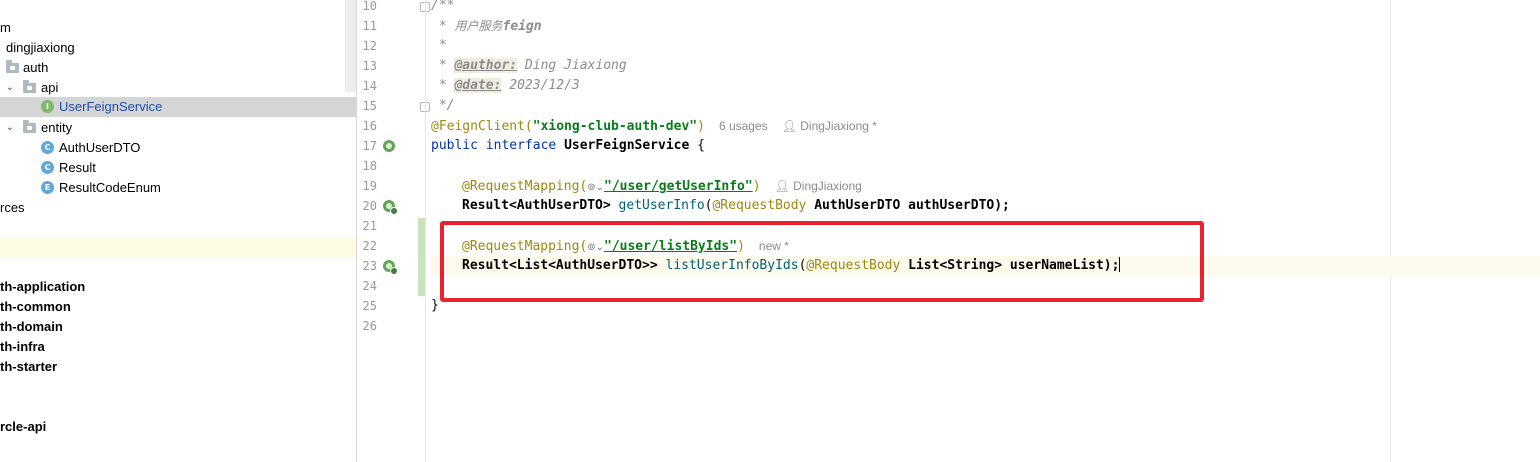  I want to click on tree-item-label: m, so click(5, 27).